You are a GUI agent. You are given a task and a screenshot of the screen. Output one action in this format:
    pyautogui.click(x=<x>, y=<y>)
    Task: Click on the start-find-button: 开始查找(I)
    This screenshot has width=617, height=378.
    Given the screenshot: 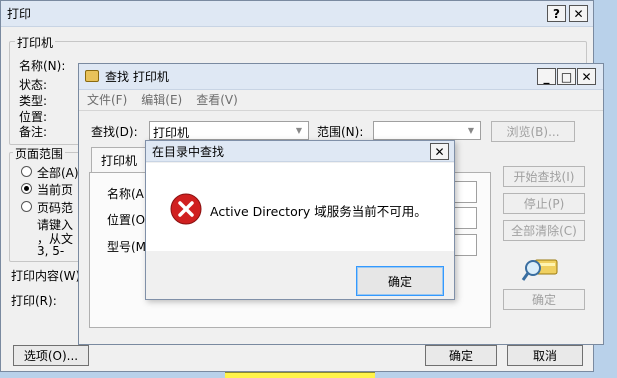 What is the action you would take?
    pyautogui.click(x=544, y=176)
    